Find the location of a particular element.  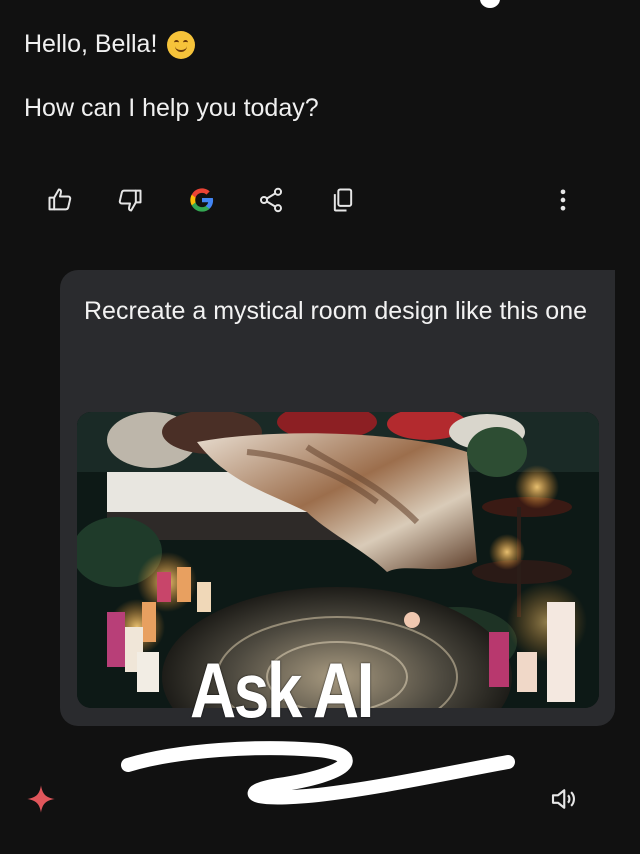

copy-icon is located at coordinates (343, 200).